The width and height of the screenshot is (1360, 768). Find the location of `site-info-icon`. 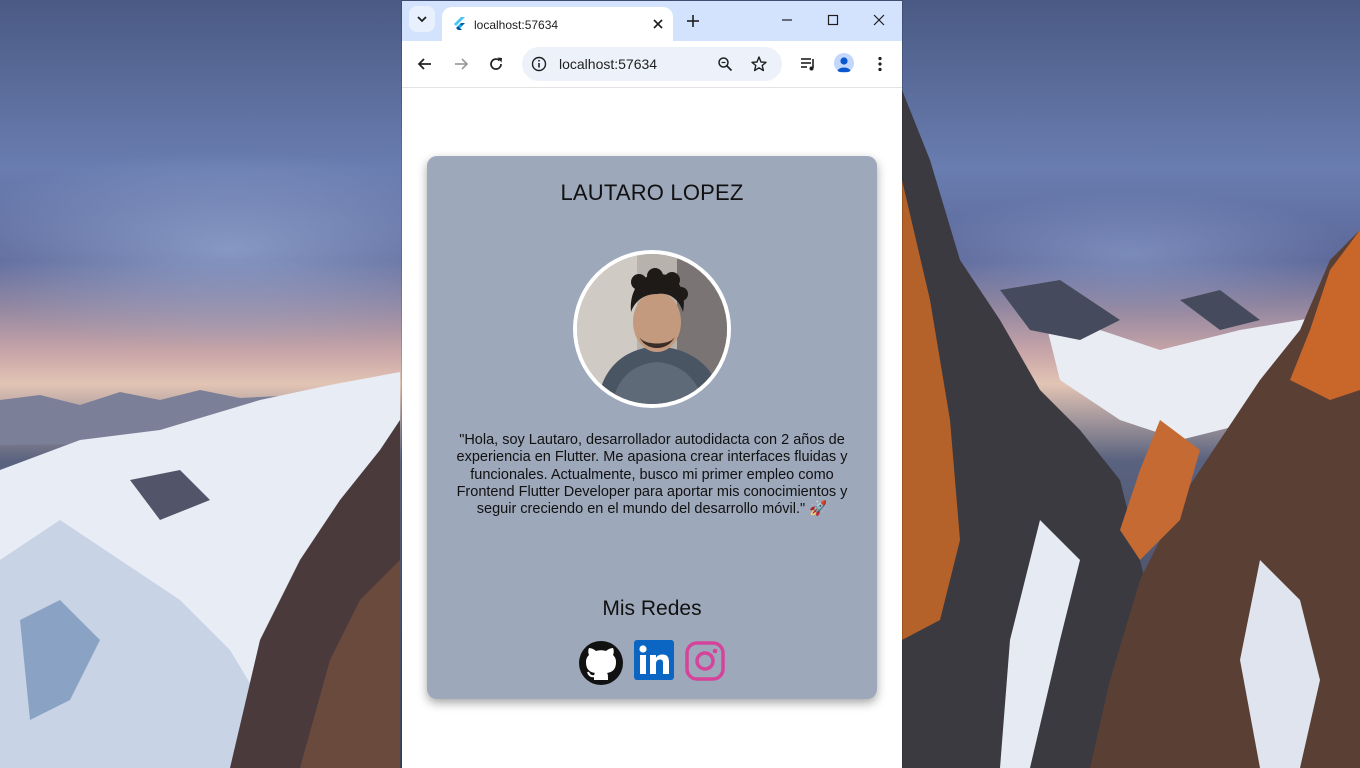

site-info-icon is located at coordinates (539, 64).